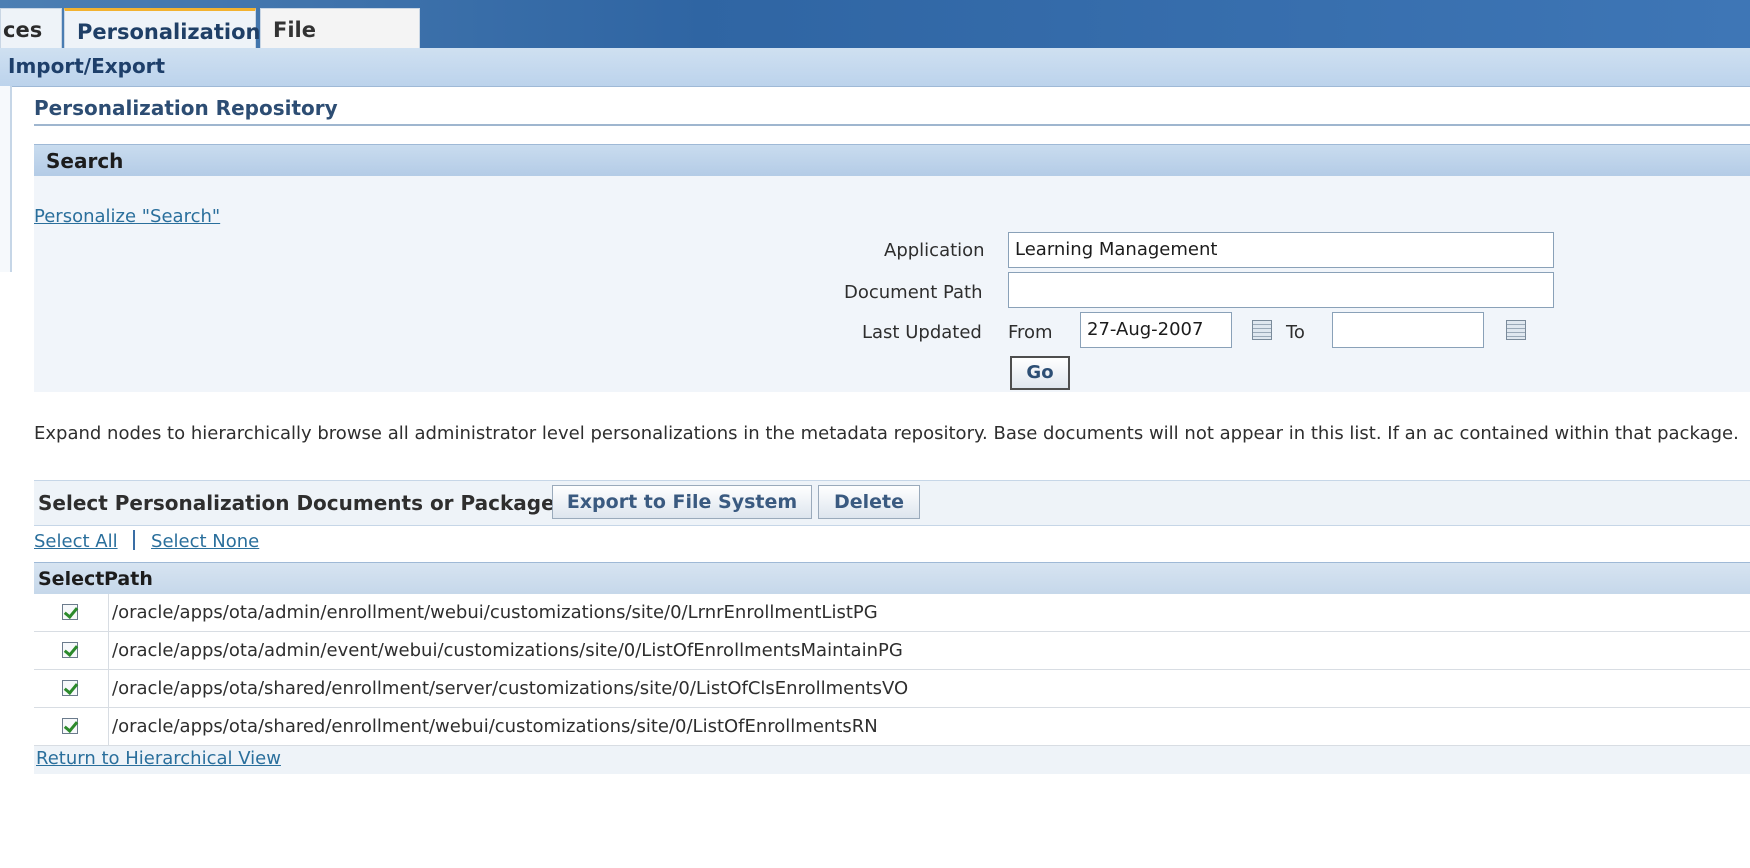  Describe the element at coordinates (162, 28) in the screenshot. I see `tab-personalization: Personalization` at that location.